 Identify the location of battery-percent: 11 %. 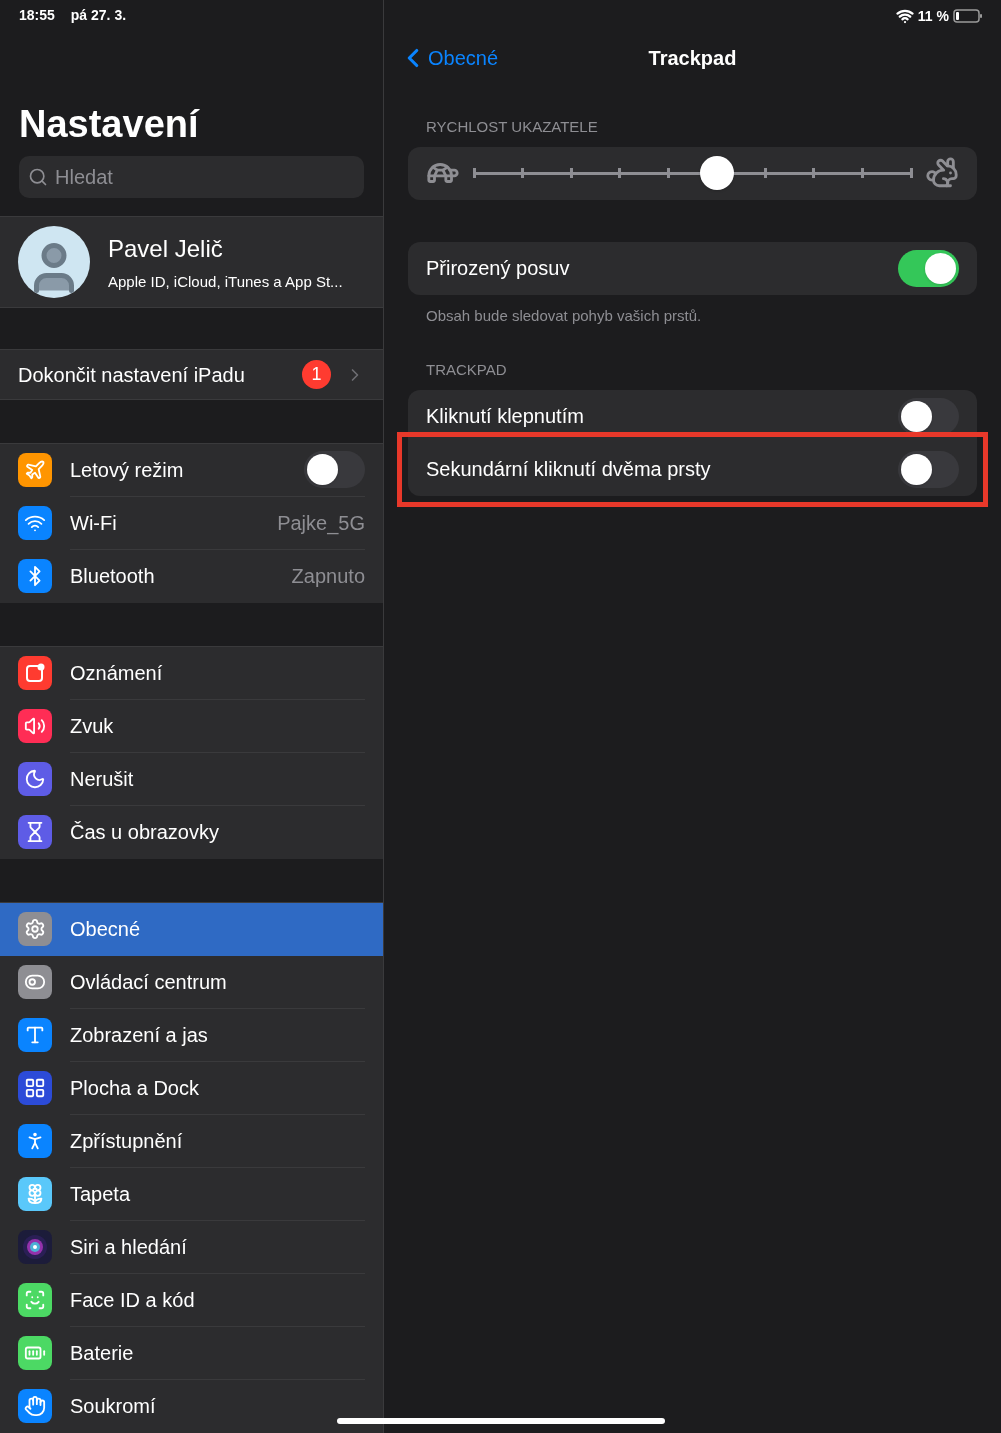
(933, 16).